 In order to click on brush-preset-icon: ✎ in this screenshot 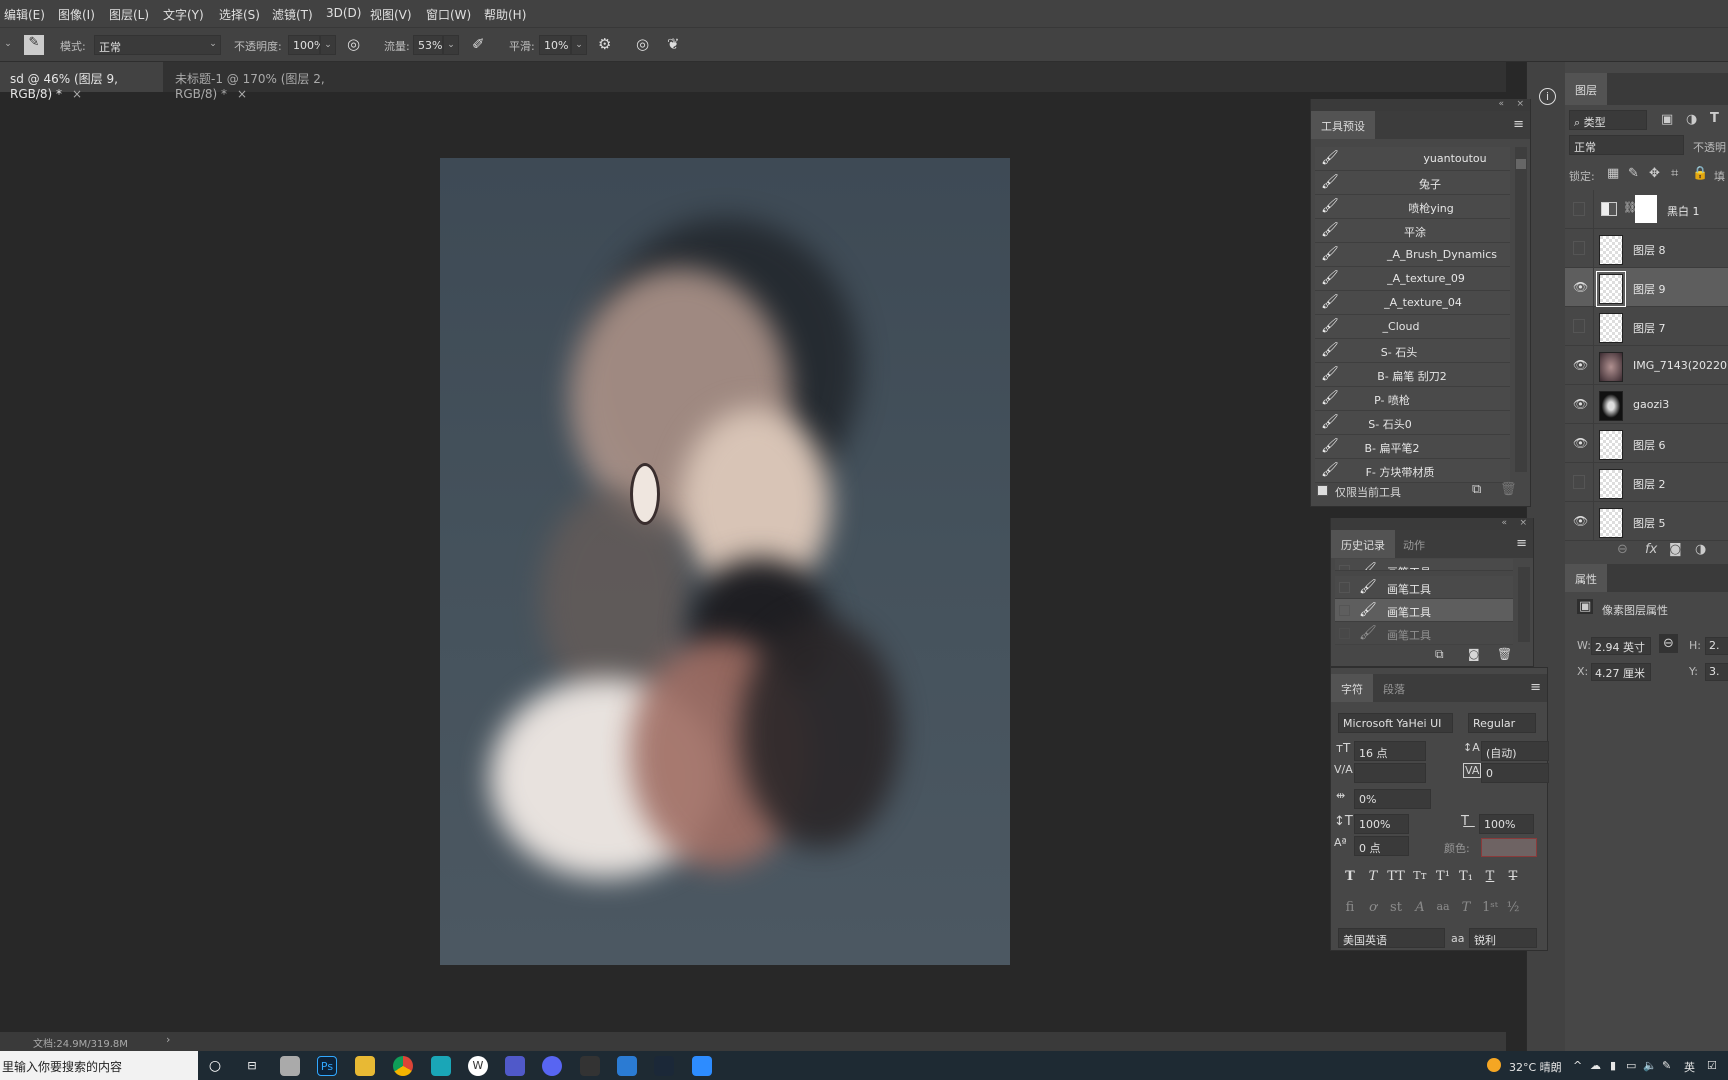, I will do `click(34, 45)`.